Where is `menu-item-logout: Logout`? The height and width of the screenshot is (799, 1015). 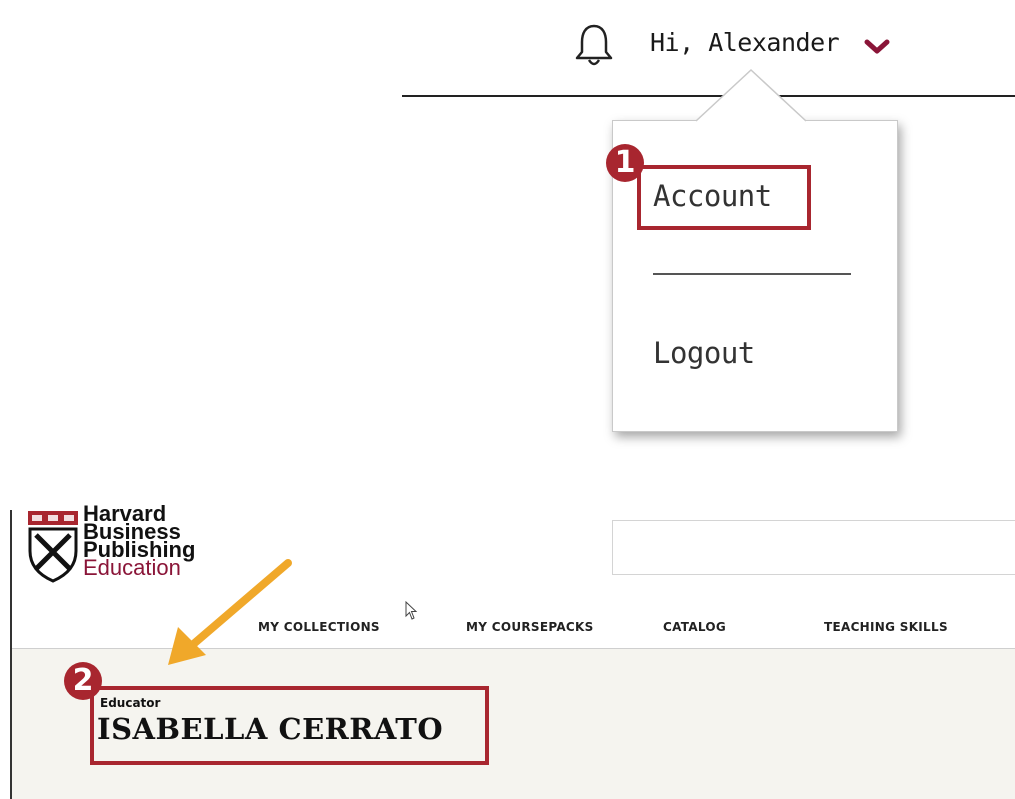 menu-item-logout: Logout is located at coordinates (704, 353).